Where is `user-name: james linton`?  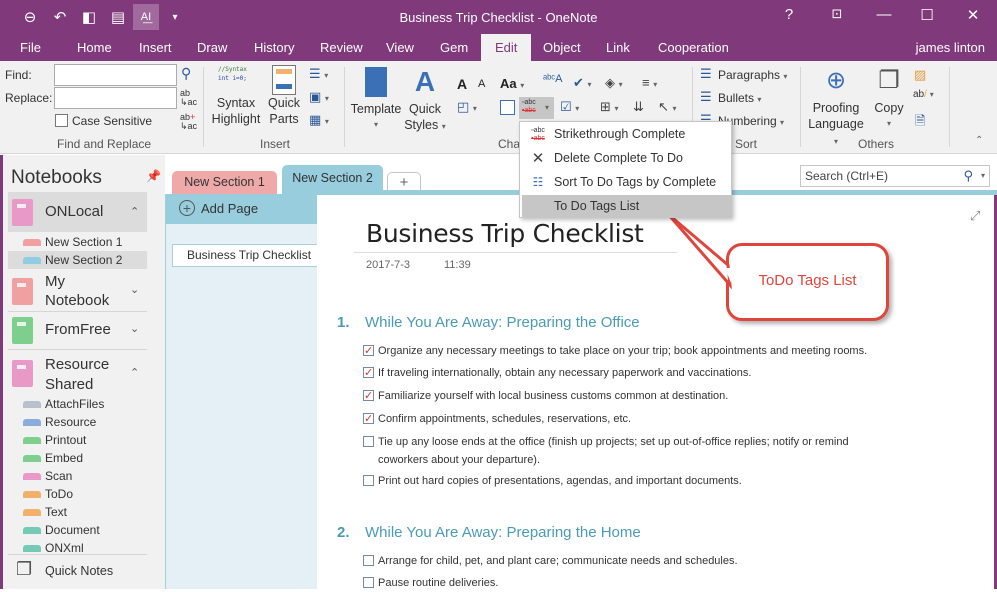
user-name: james linton is located at coordinates (950, 47).